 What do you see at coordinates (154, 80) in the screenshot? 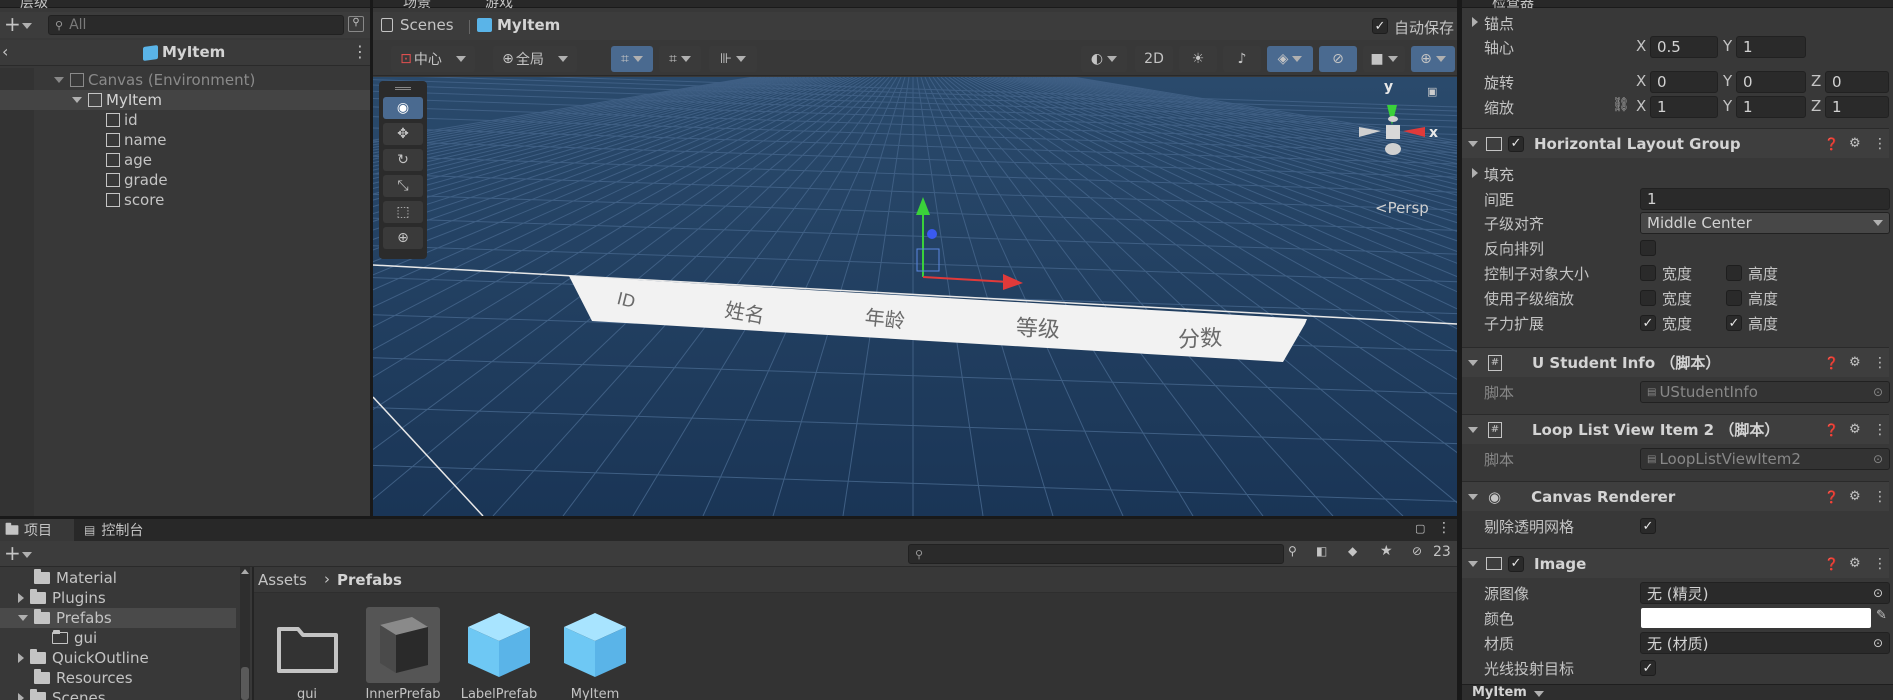
I see `tree-item-canvas: Canvas (Environment)` at bounding box center [154, 80].